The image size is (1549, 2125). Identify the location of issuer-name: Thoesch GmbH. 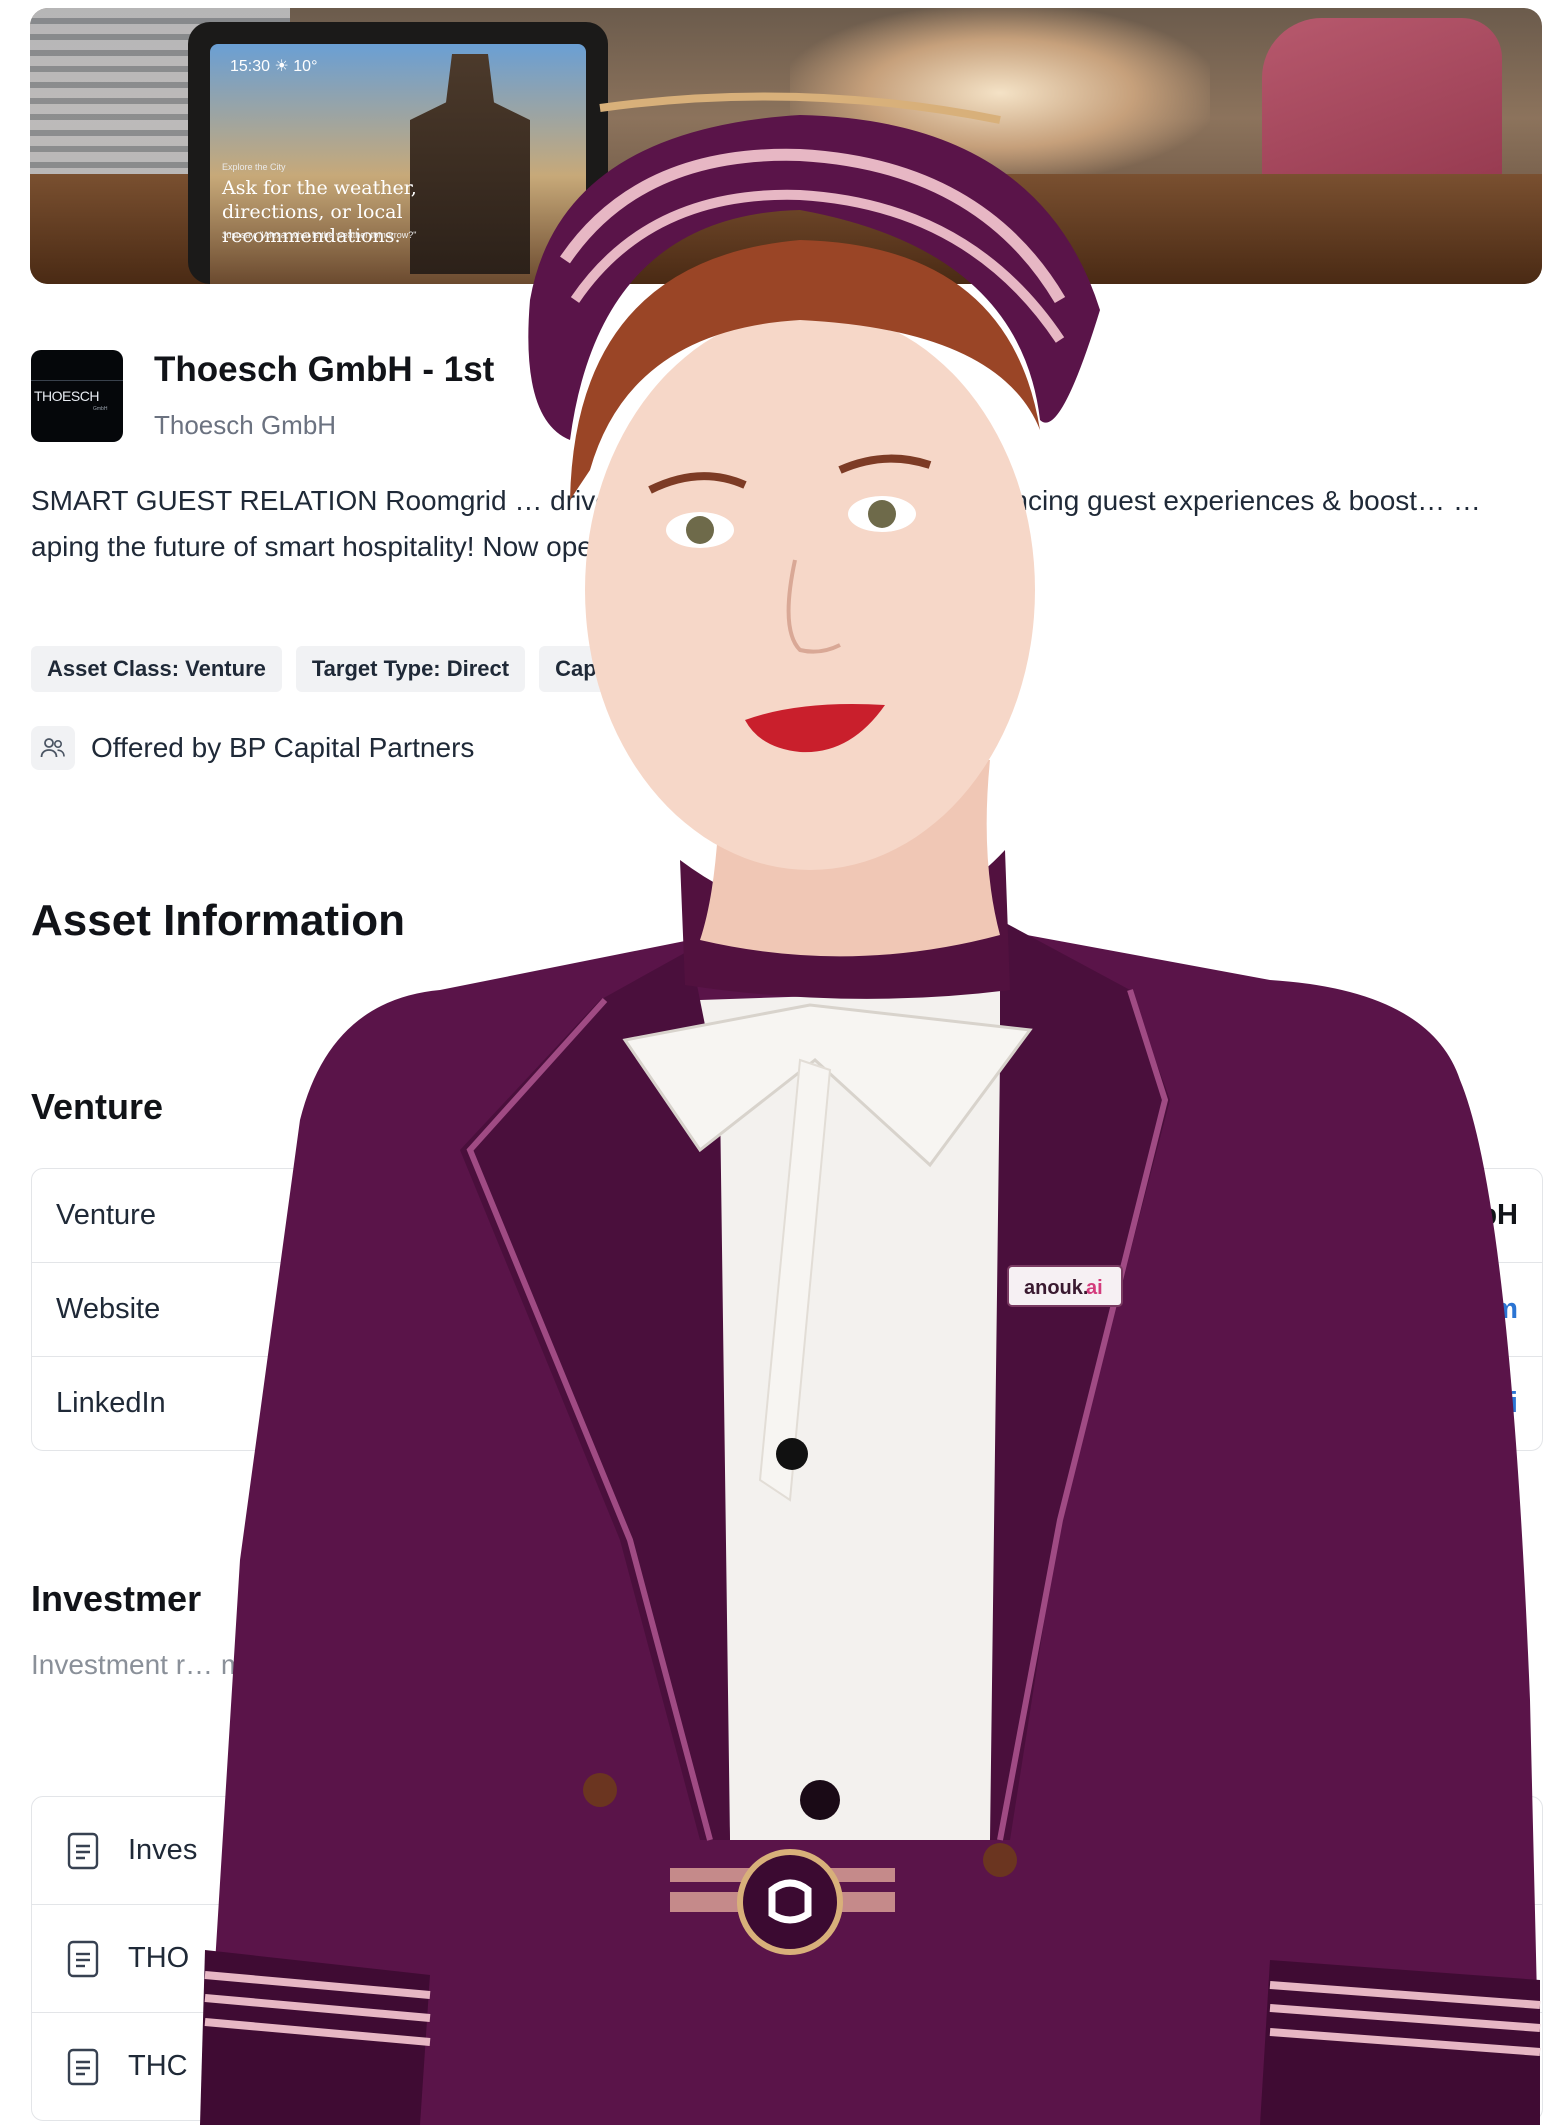
(245, 425).